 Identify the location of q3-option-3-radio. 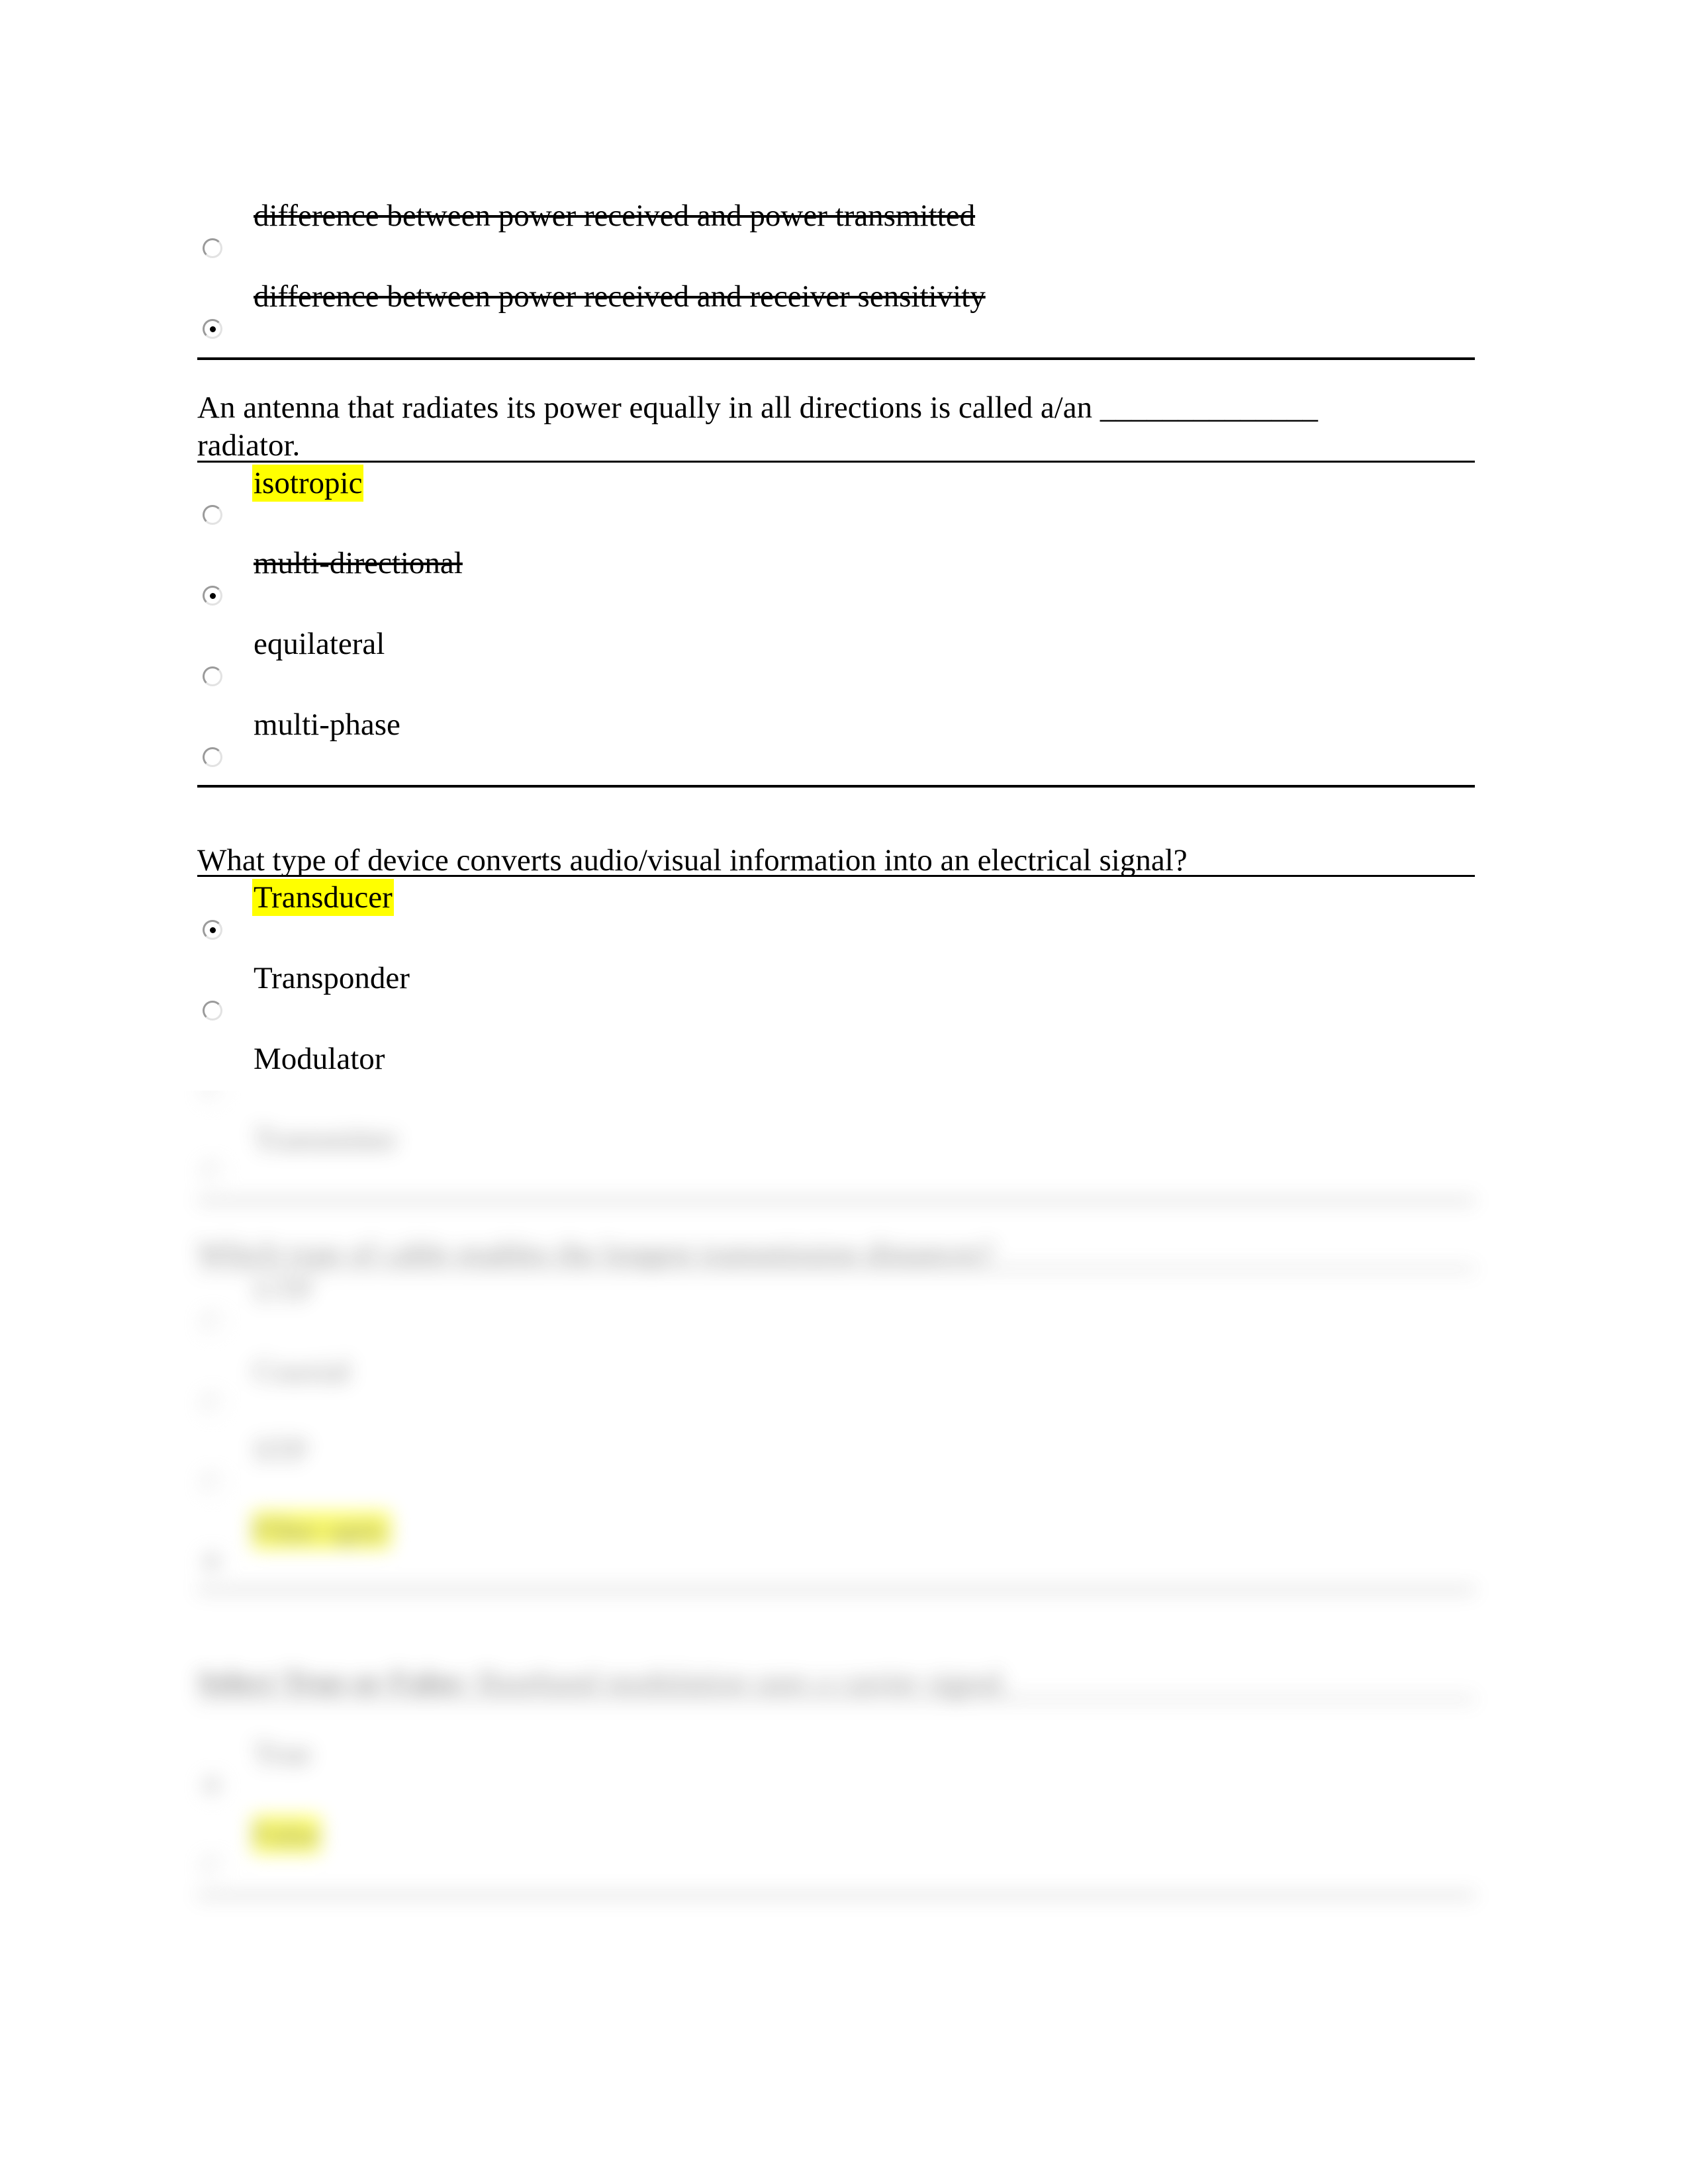
(212, 1096).